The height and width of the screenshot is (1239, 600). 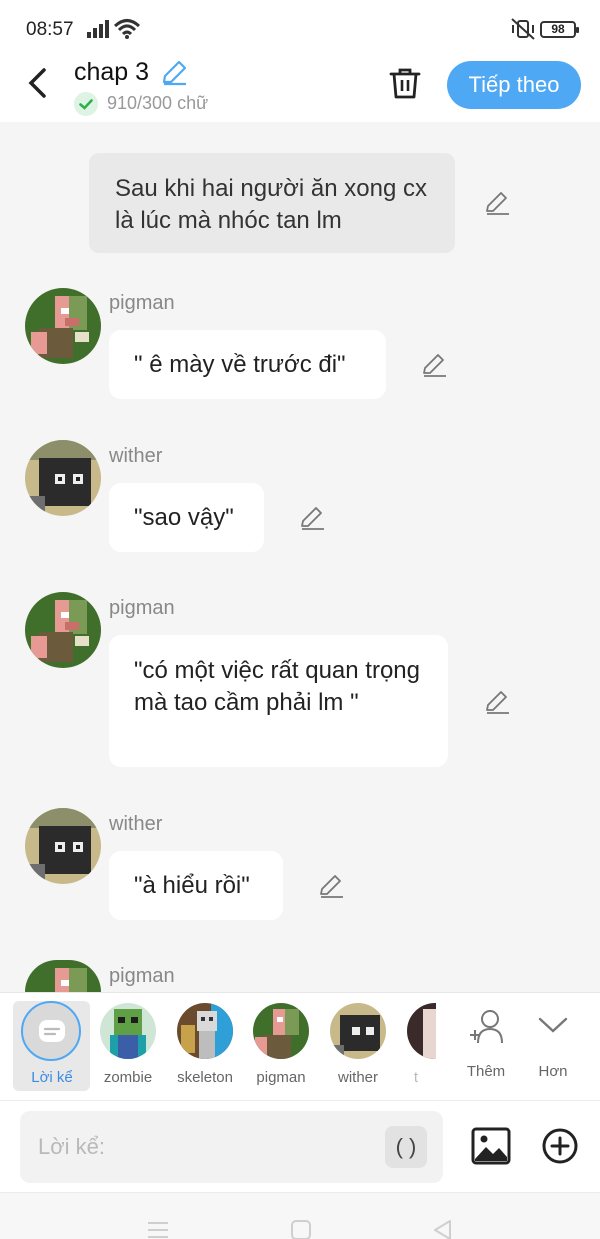 I want to click on battery-indicator: 98, so click(x=559, y=29).